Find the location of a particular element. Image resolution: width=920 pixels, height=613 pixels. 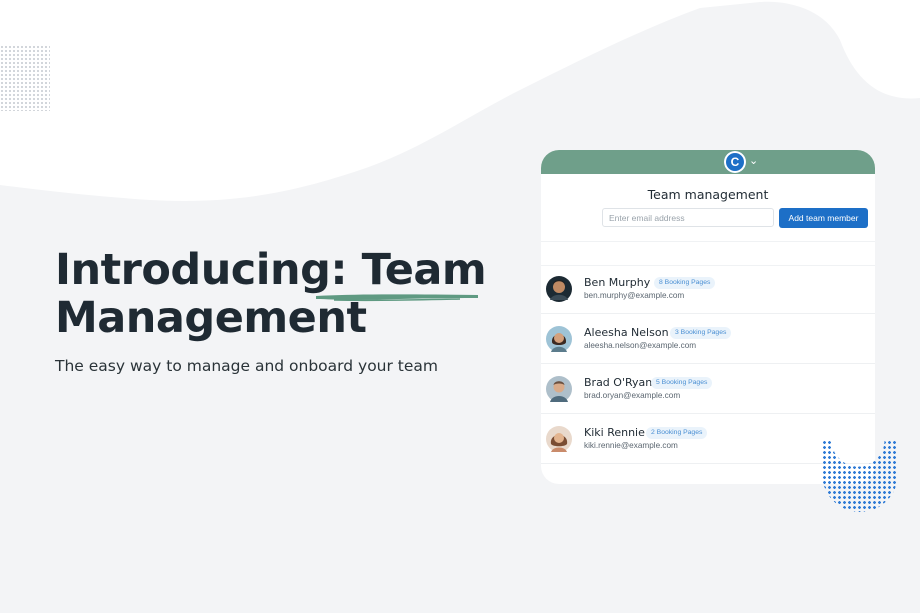

member-name: Brad O'Ryan is located at coordinates (618, 382).